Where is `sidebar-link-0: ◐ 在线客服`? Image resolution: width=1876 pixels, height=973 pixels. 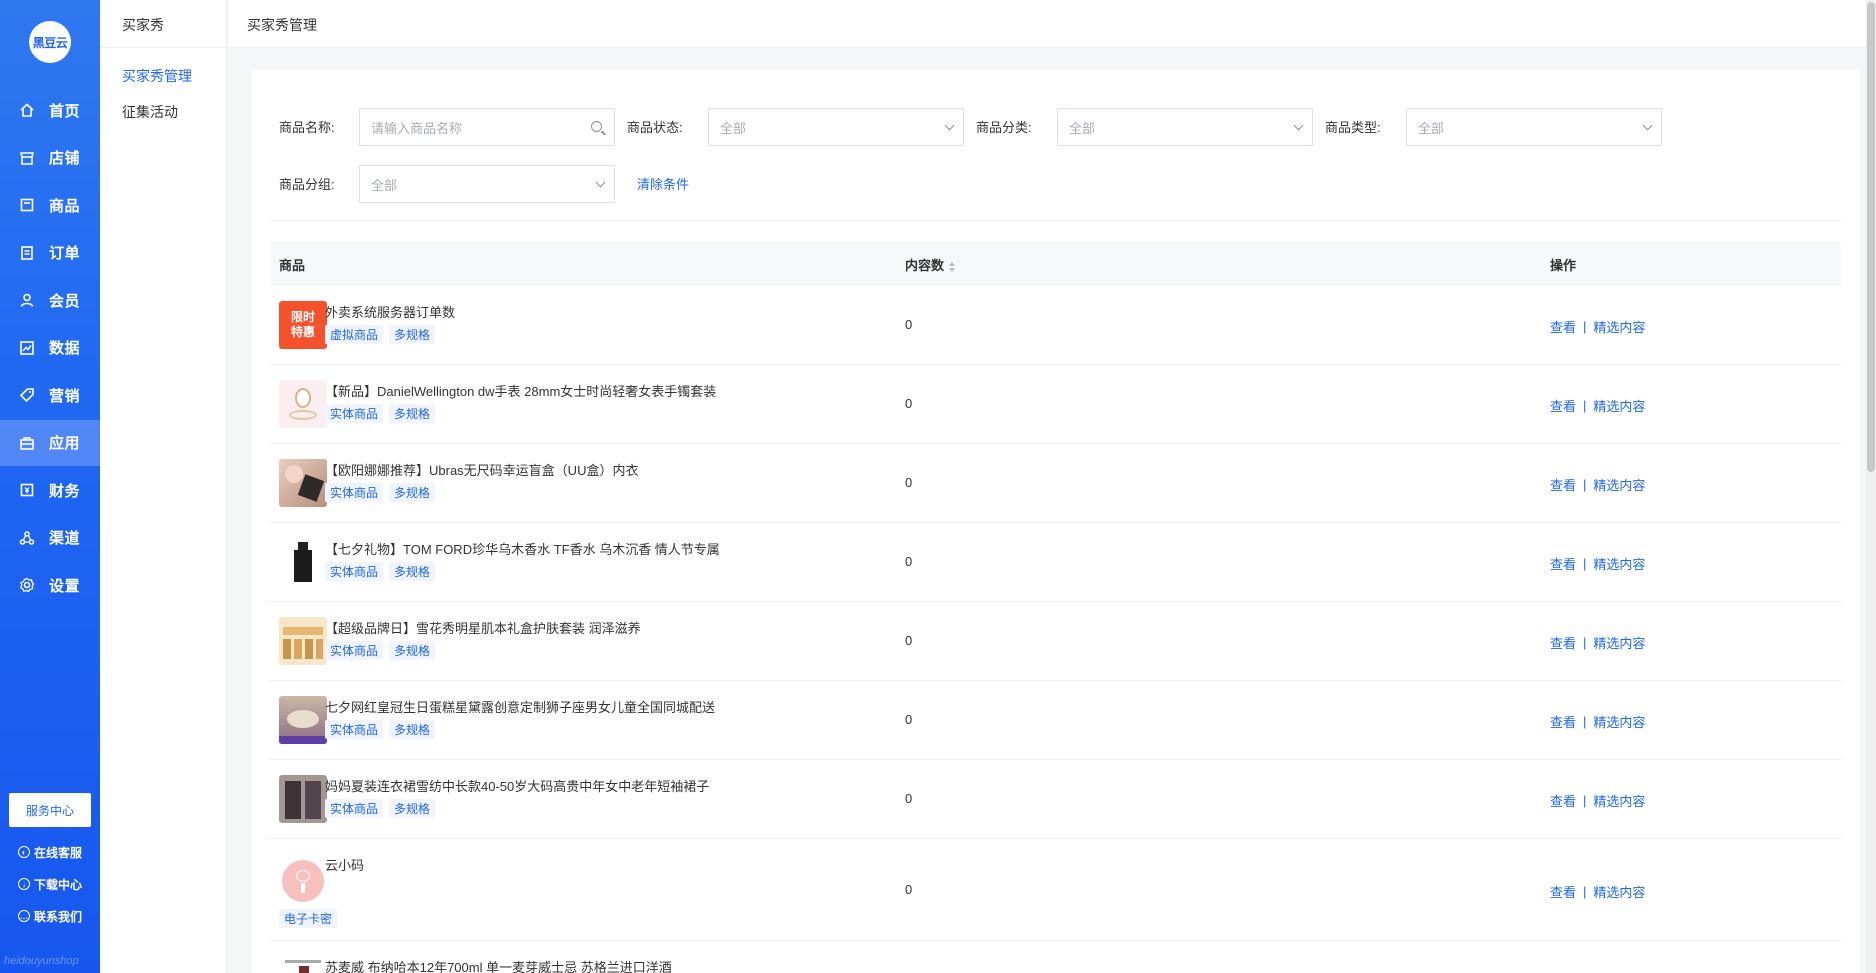
sidebar-link-0: ◐ 在线客服 is located at coordinates (50, 852).